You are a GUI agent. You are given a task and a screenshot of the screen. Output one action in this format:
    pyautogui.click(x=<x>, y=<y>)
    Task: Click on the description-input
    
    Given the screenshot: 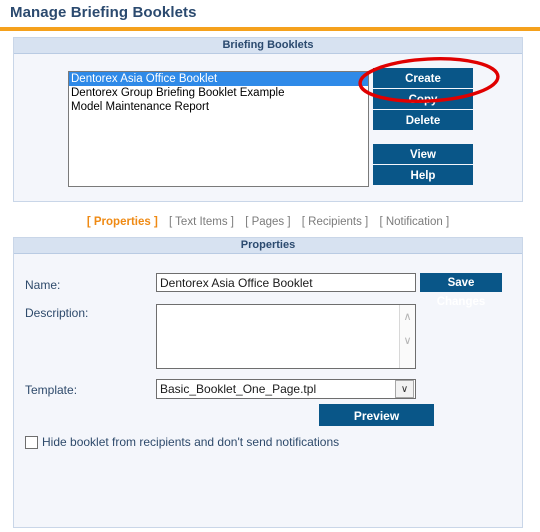 What is the action you would take?
    pyautogui.click(x=278, y=336)
    